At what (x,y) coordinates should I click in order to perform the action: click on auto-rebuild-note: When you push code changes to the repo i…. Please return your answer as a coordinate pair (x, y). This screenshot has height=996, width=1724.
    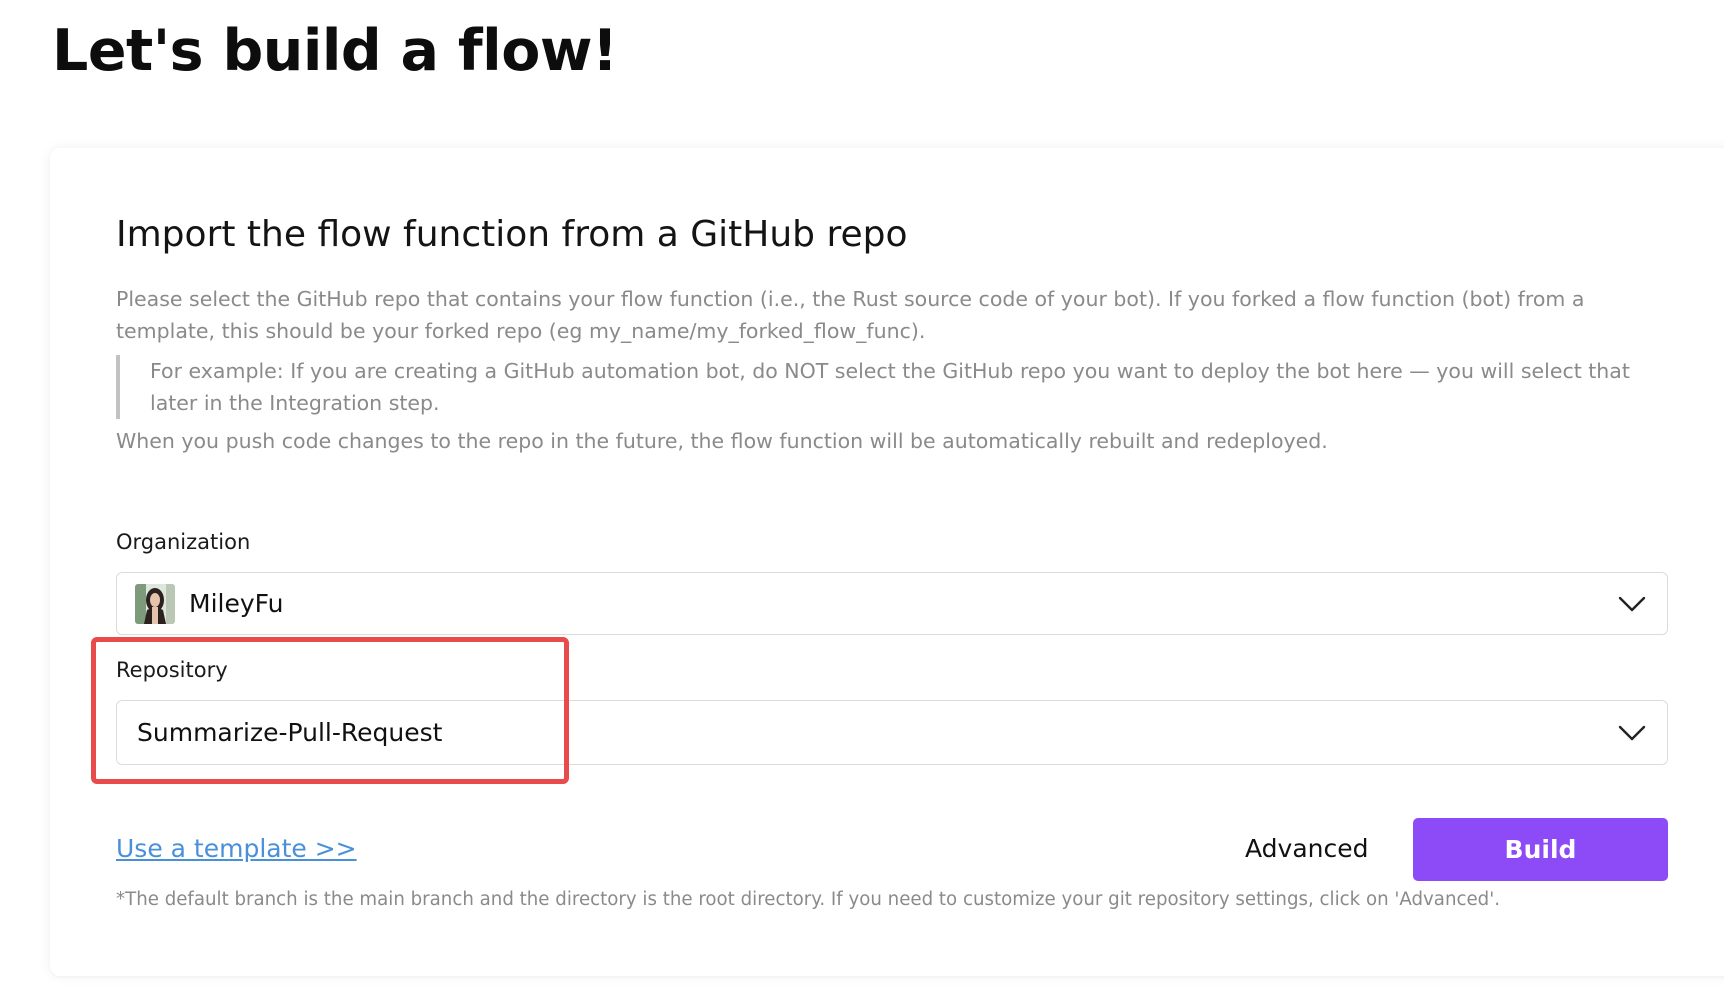
    Looking at the image, I should click on (722, 441).